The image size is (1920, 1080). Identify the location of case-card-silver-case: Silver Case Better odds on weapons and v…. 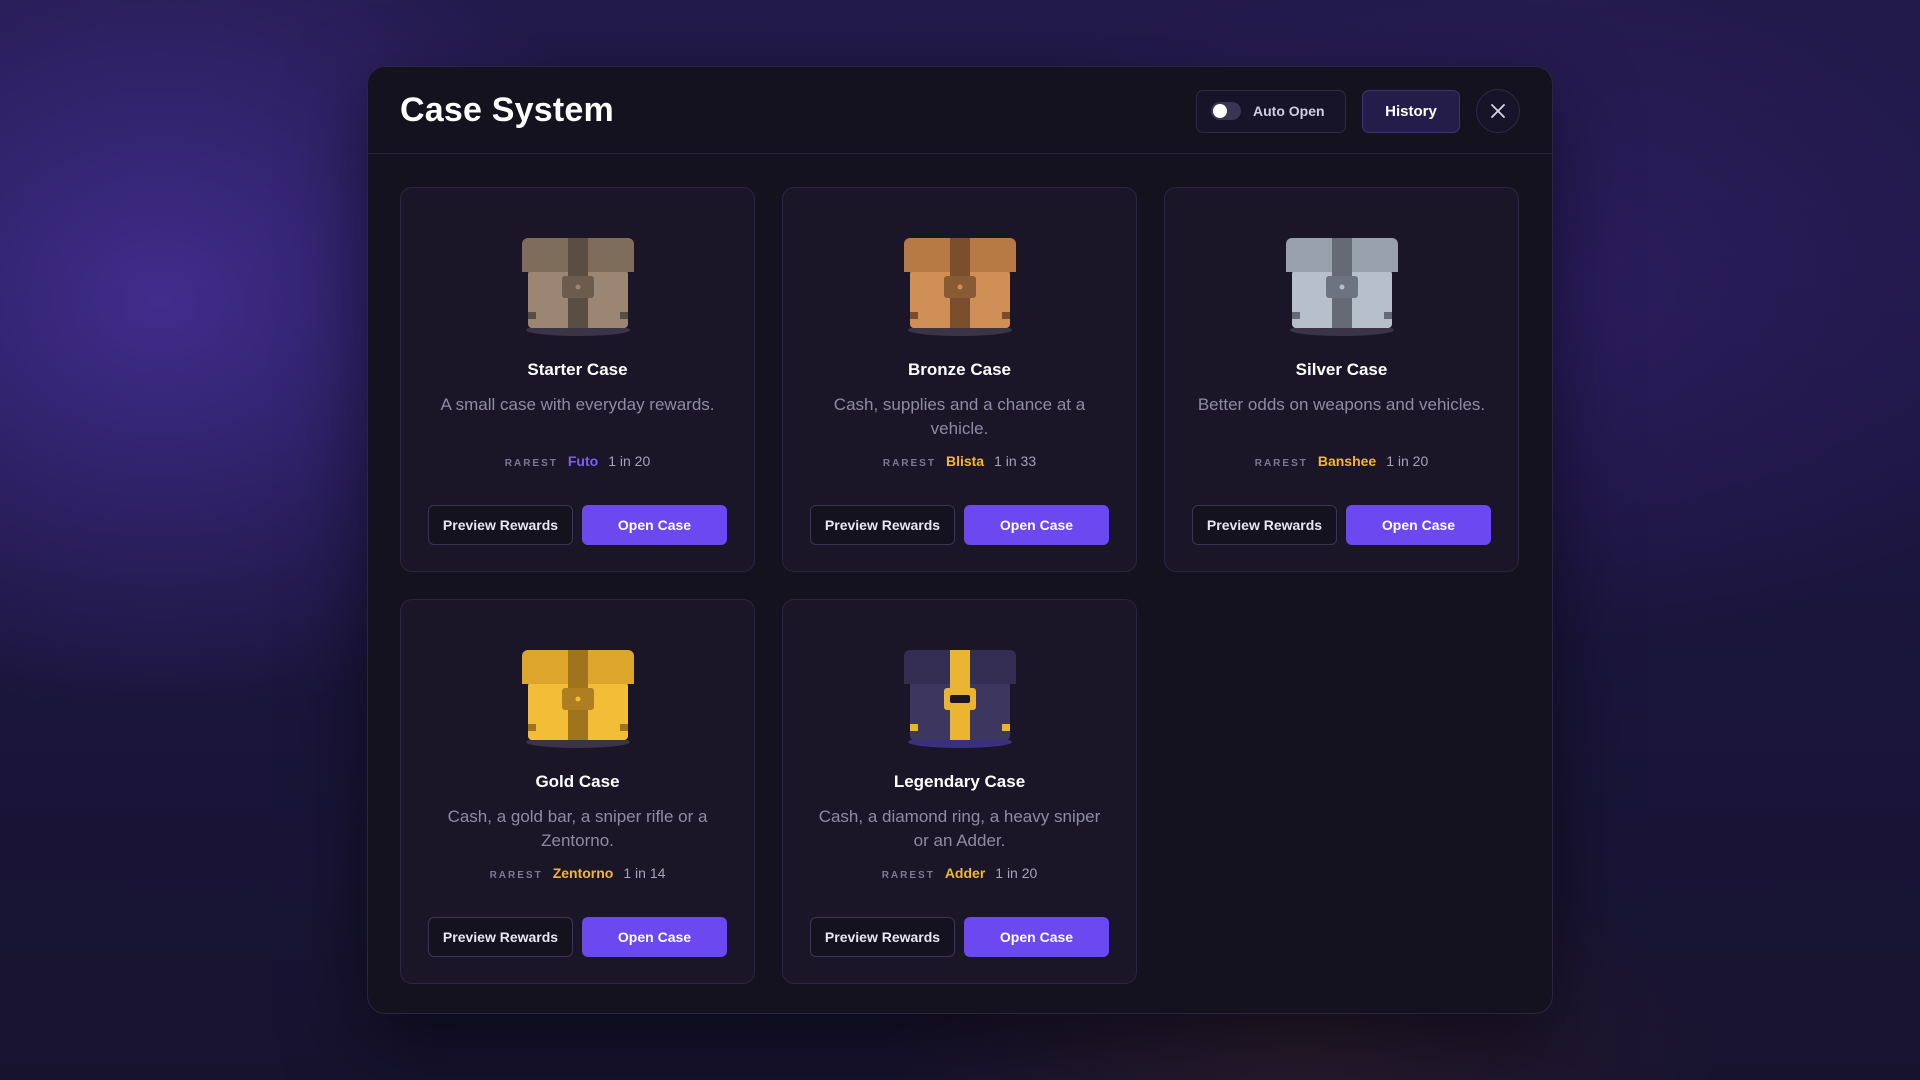
(1341, 379).